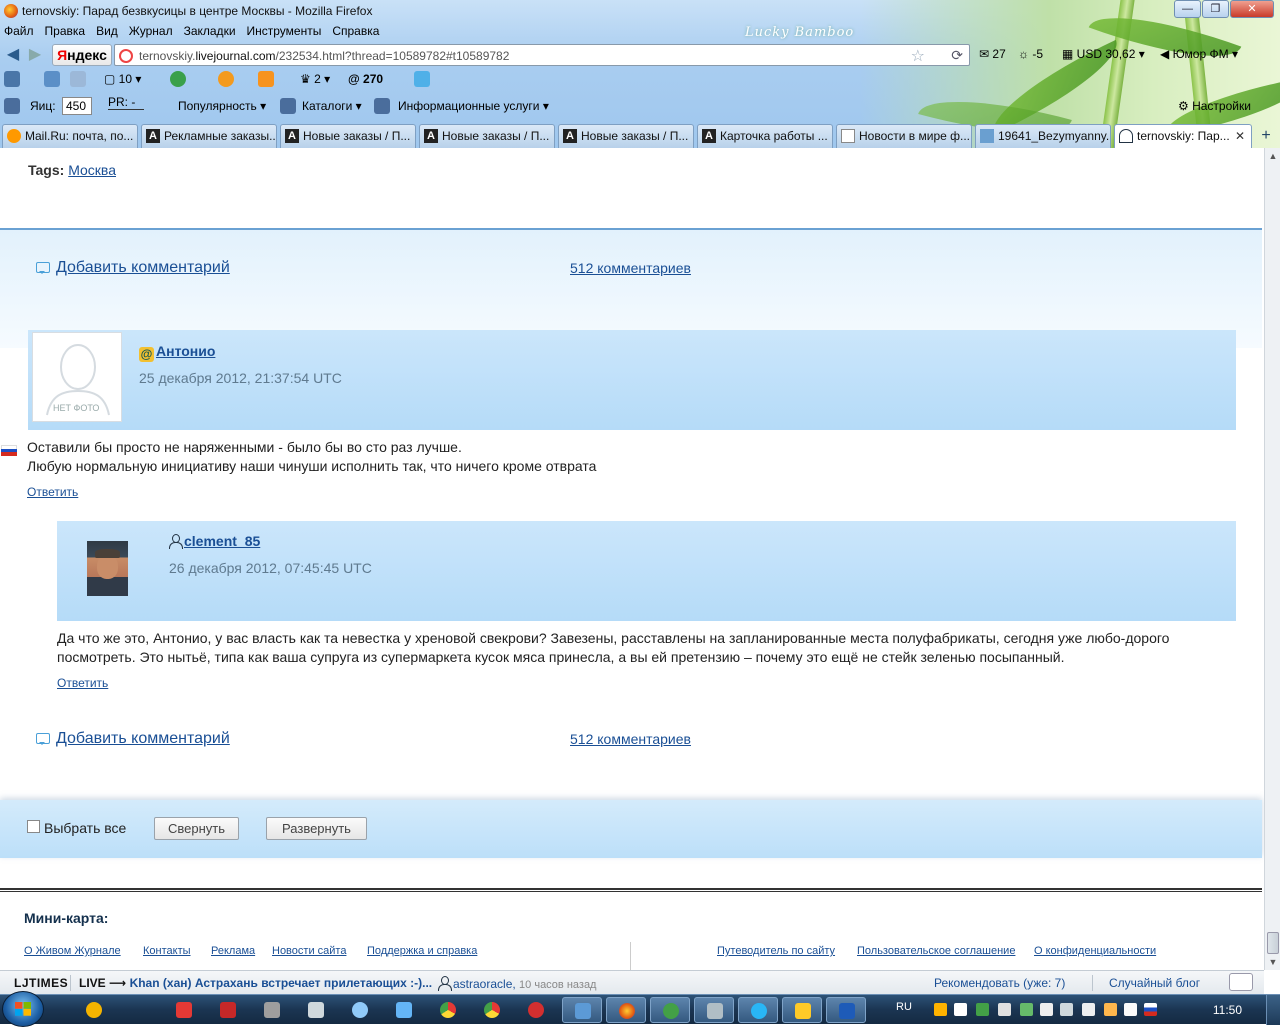 The height and width of the screenshot is (1027, 1280). What do you see at coordinates (1187, 9) in the screenshot?
I see `minimize-button: —` at bounding box center [1187, 9].